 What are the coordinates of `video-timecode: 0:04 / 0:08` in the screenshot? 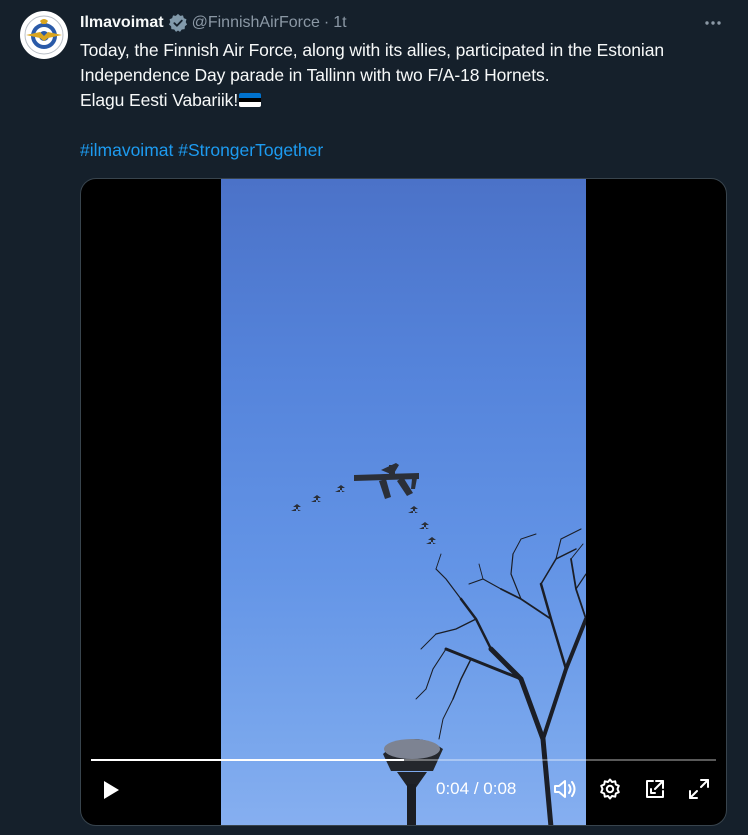 It's located at (476, 789).